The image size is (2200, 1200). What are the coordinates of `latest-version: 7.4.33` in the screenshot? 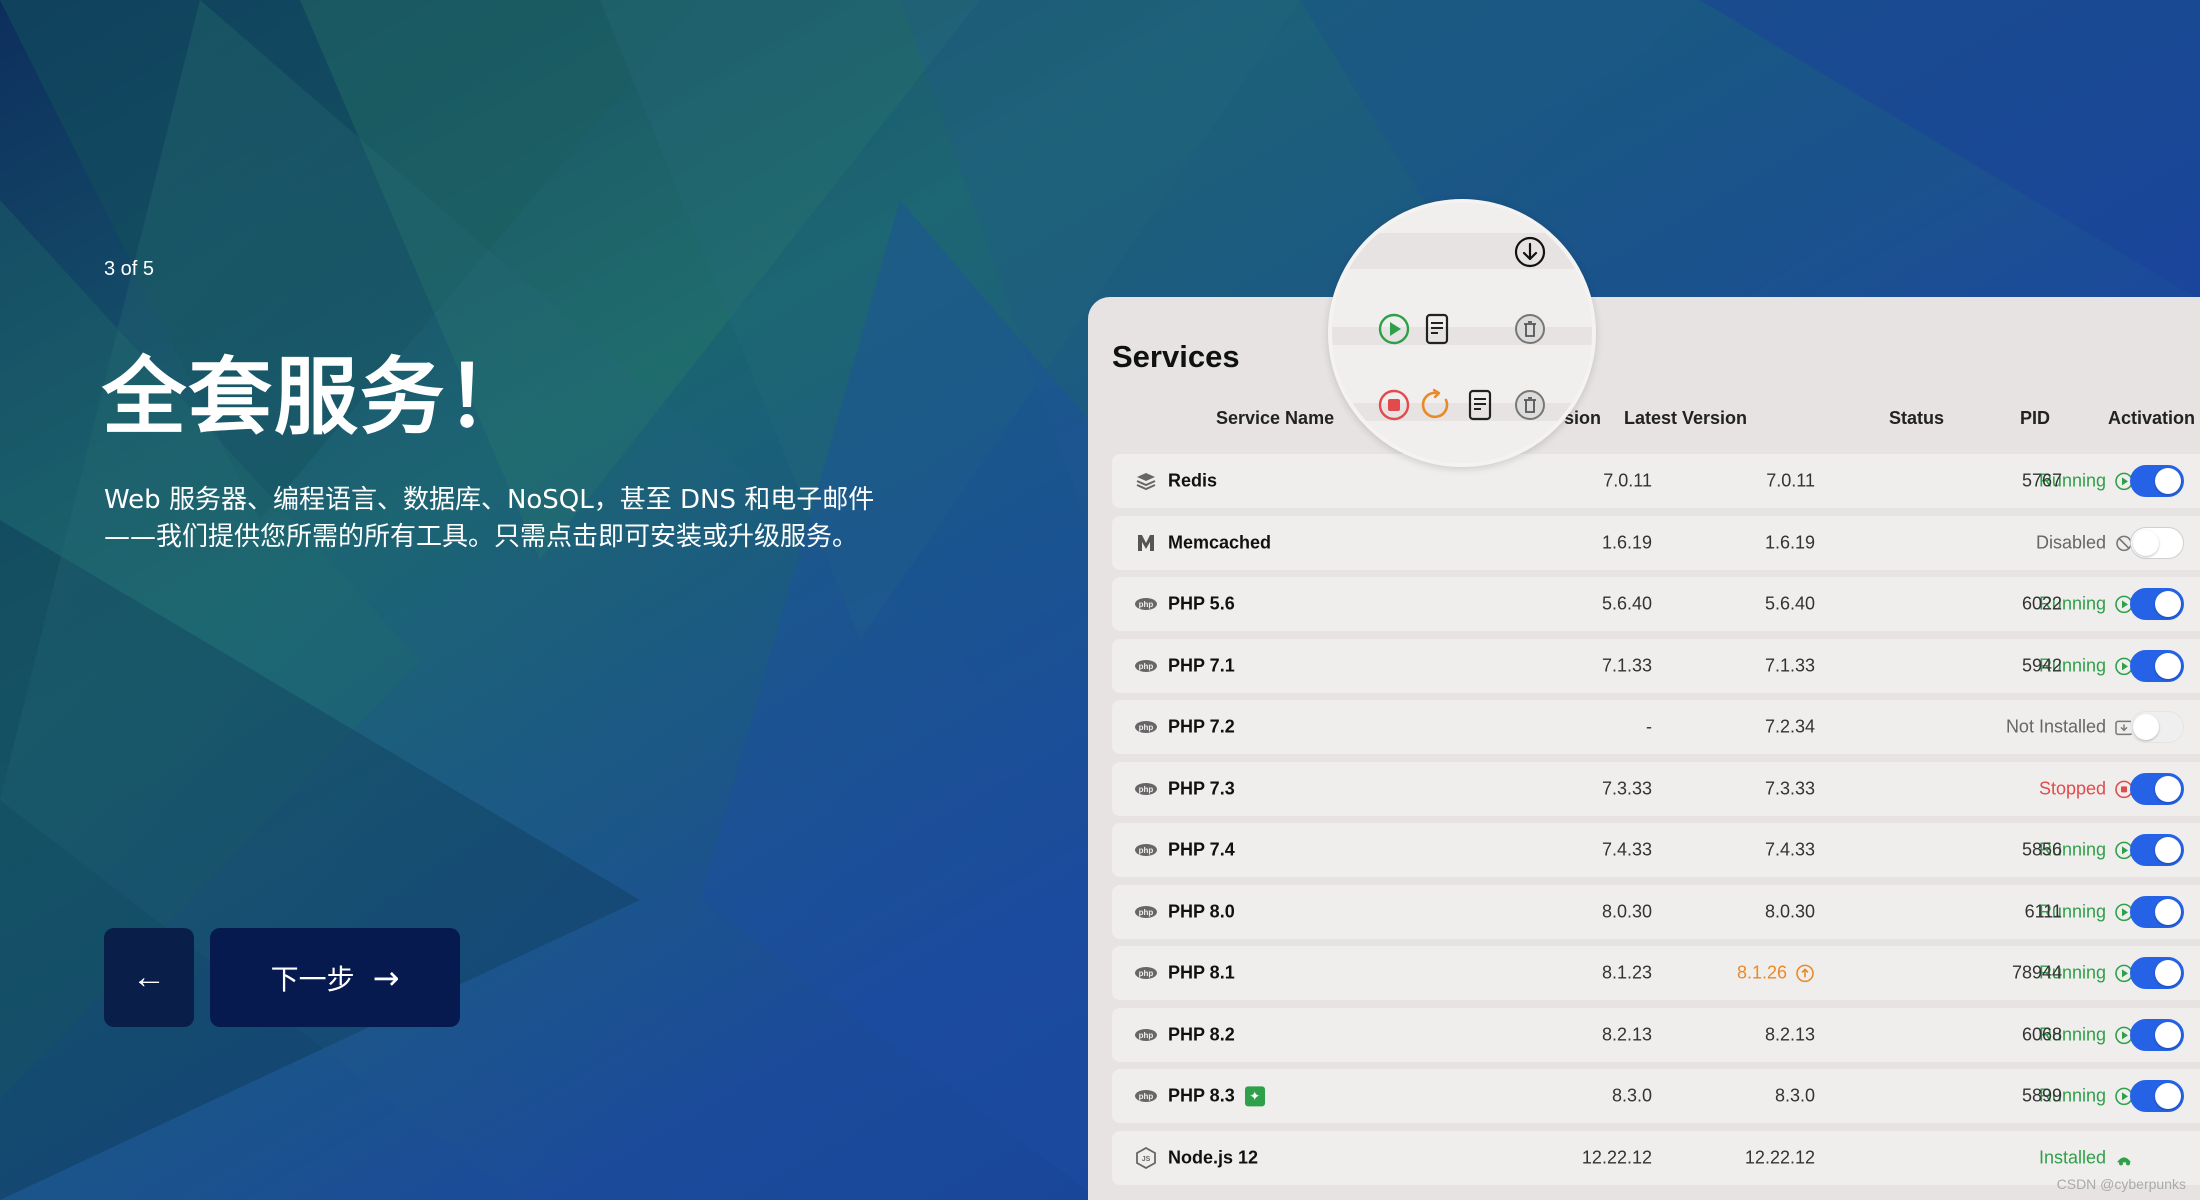 It's located at (1733, 850).